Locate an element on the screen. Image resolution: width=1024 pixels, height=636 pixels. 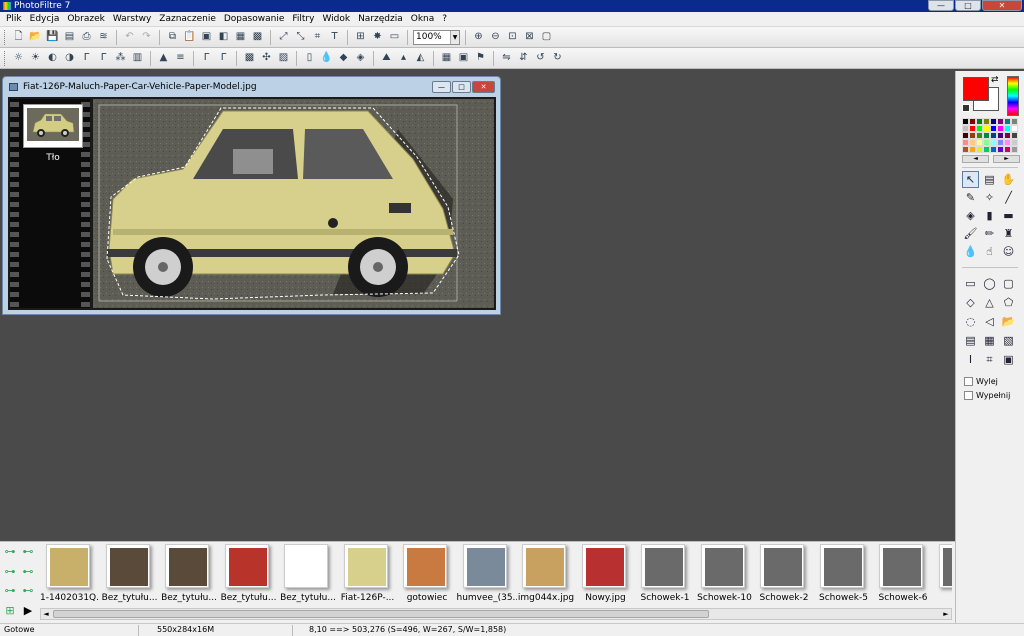
chevron-down-icon: ▼ is located at coordinates (454, 37).